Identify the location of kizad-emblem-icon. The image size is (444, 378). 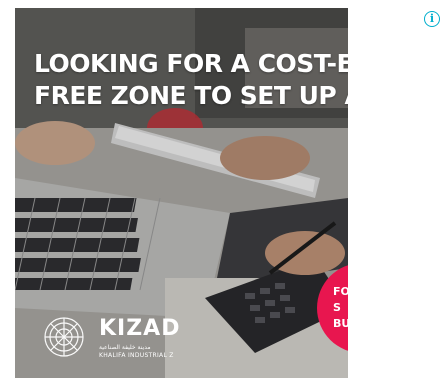
(64, 337).